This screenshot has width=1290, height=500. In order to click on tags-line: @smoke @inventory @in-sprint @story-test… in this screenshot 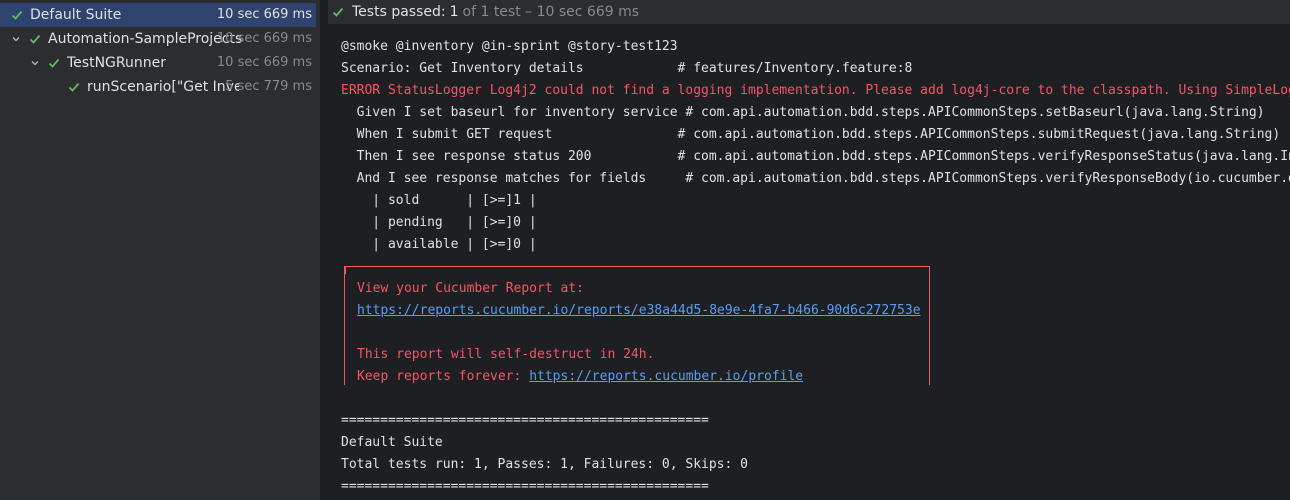, I will do `click(509, 46)`.